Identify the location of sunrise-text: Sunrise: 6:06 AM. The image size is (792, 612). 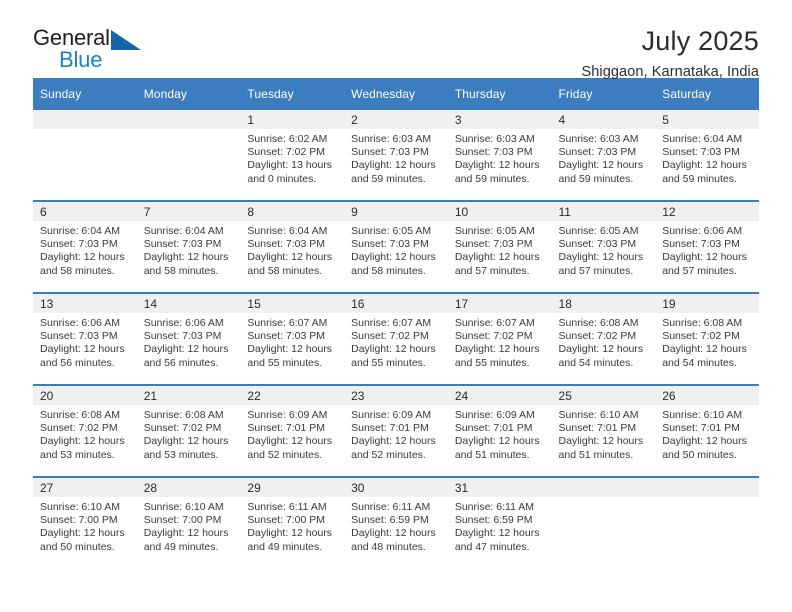
(702, 231).